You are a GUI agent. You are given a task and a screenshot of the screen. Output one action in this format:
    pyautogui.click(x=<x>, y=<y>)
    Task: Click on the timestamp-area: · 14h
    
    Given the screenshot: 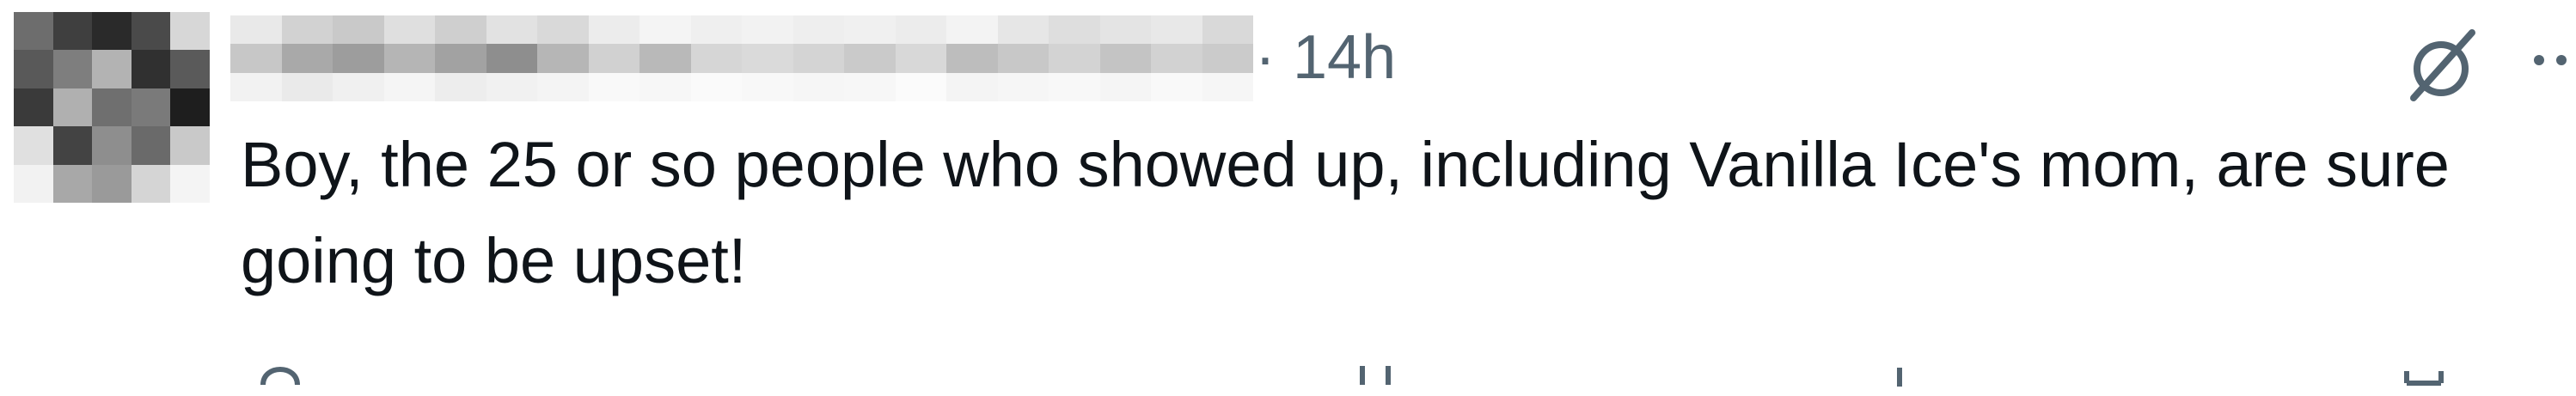 What is the action you would take?
    pyautogui.click(x=1325, y=57)
    